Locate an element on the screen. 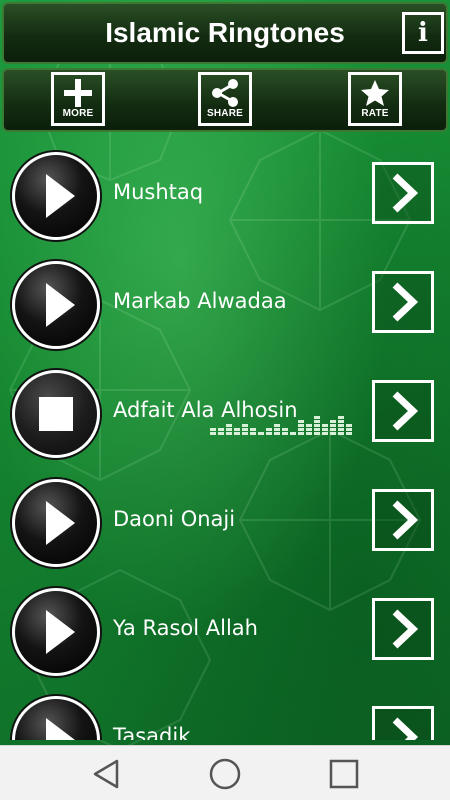  list-item: Ya Rasol Allah is located at coordinates (225, 630).